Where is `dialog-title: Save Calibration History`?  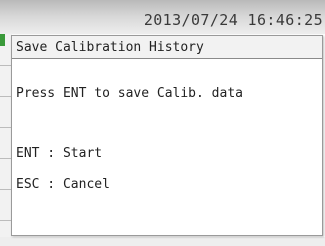 dialog-title: Save Calibration History is located at coordinates (110, 47).